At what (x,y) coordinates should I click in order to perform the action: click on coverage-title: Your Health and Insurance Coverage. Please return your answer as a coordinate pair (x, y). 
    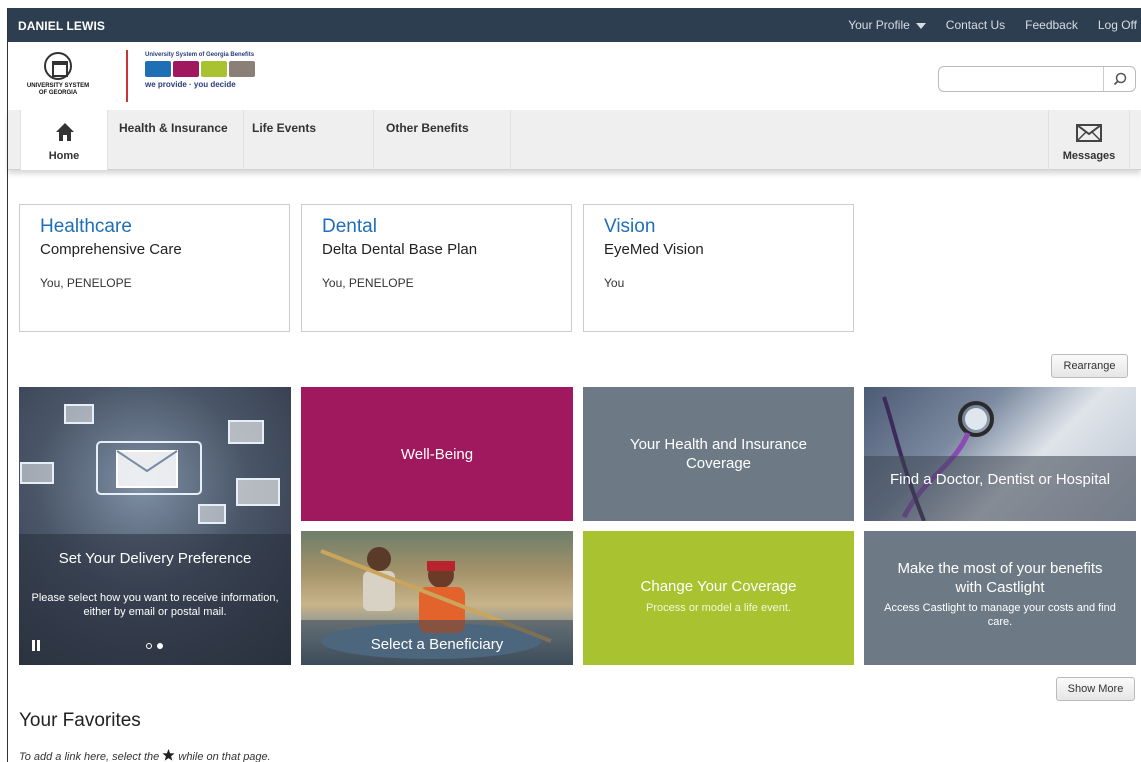
    Looking at the image, I should click on (718, 454).